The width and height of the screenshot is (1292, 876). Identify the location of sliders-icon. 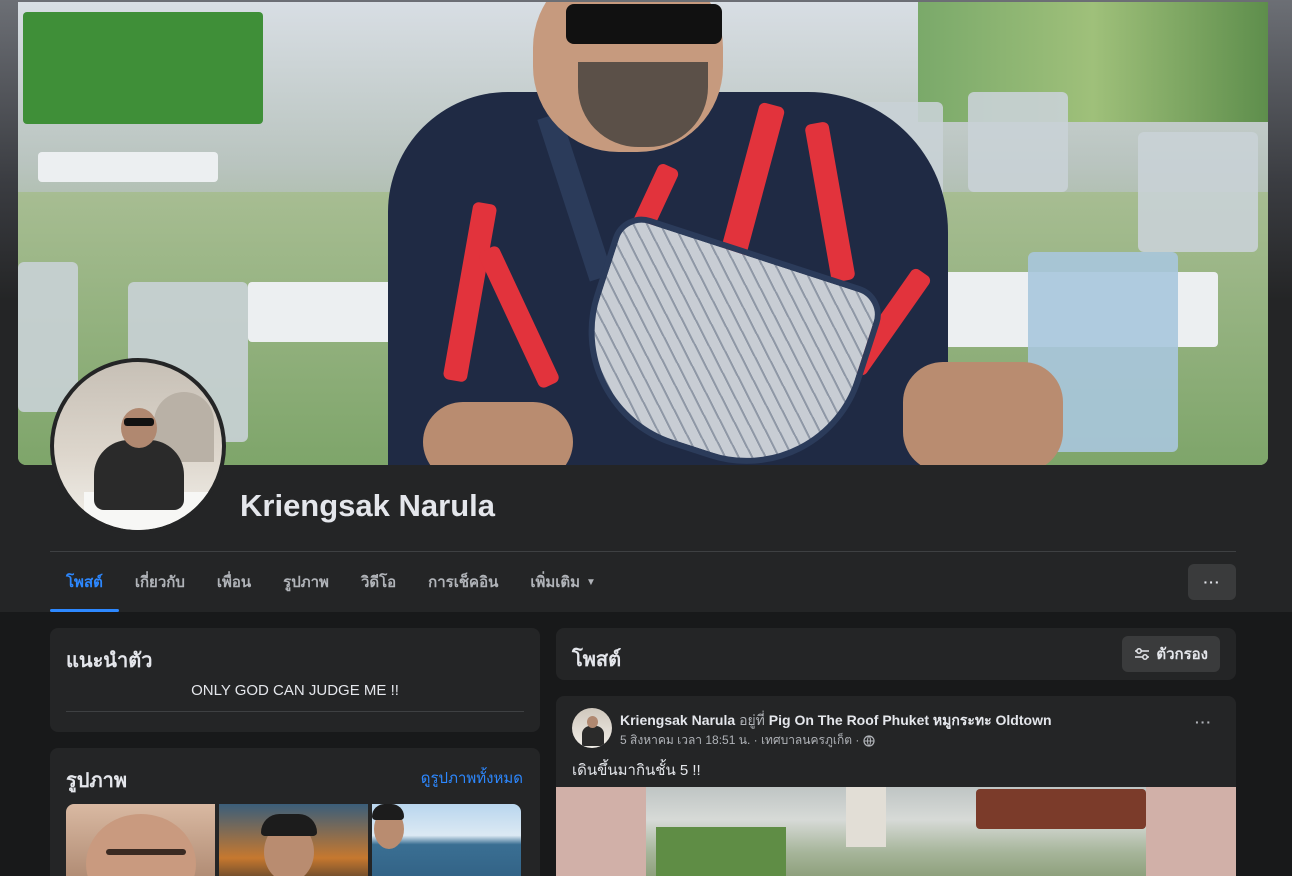
(1142, 654).